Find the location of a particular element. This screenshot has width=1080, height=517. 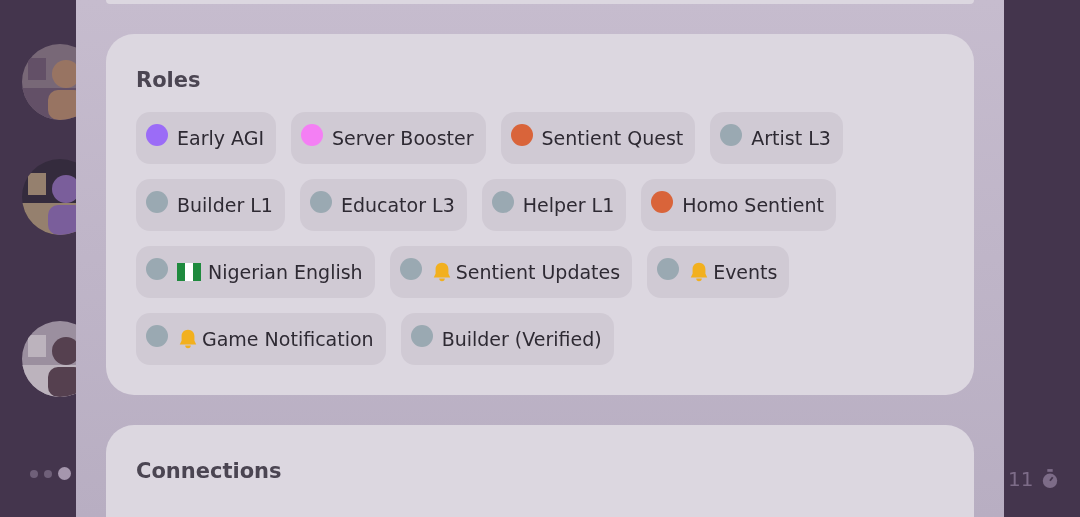

bell-icon is located at coordinates (188, 339).